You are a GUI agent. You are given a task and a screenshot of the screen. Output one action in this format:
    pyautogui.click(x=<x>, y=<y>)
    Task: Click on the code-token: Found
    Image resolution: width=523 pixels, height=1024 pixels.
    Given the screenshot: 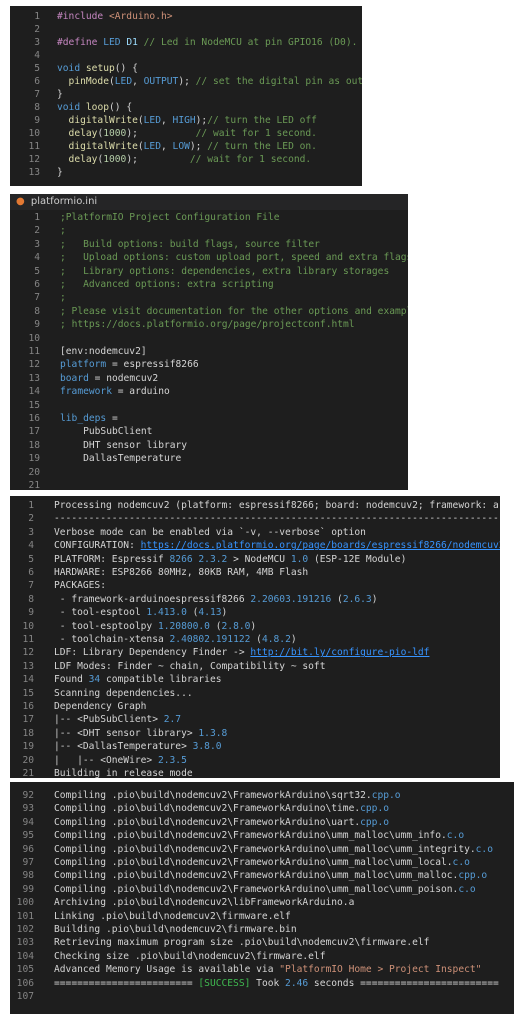 What is the action you would take?
    pyautogui.click(x=71, y=680)
    